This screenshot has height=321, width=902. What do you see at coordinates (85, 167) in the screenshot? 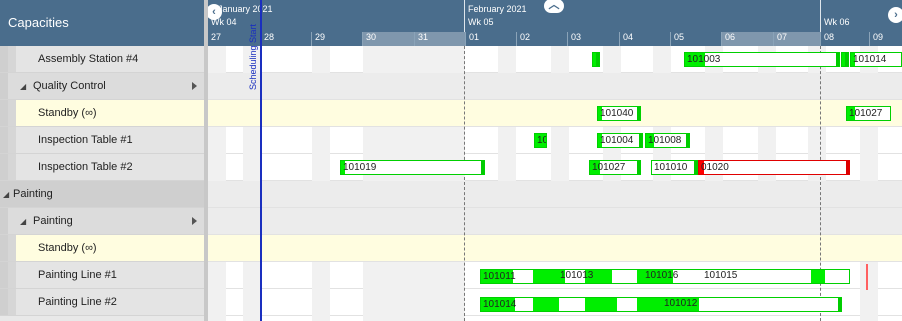
I see `capacity-label: Inspection Table #2` at bounding box center [85, 167].